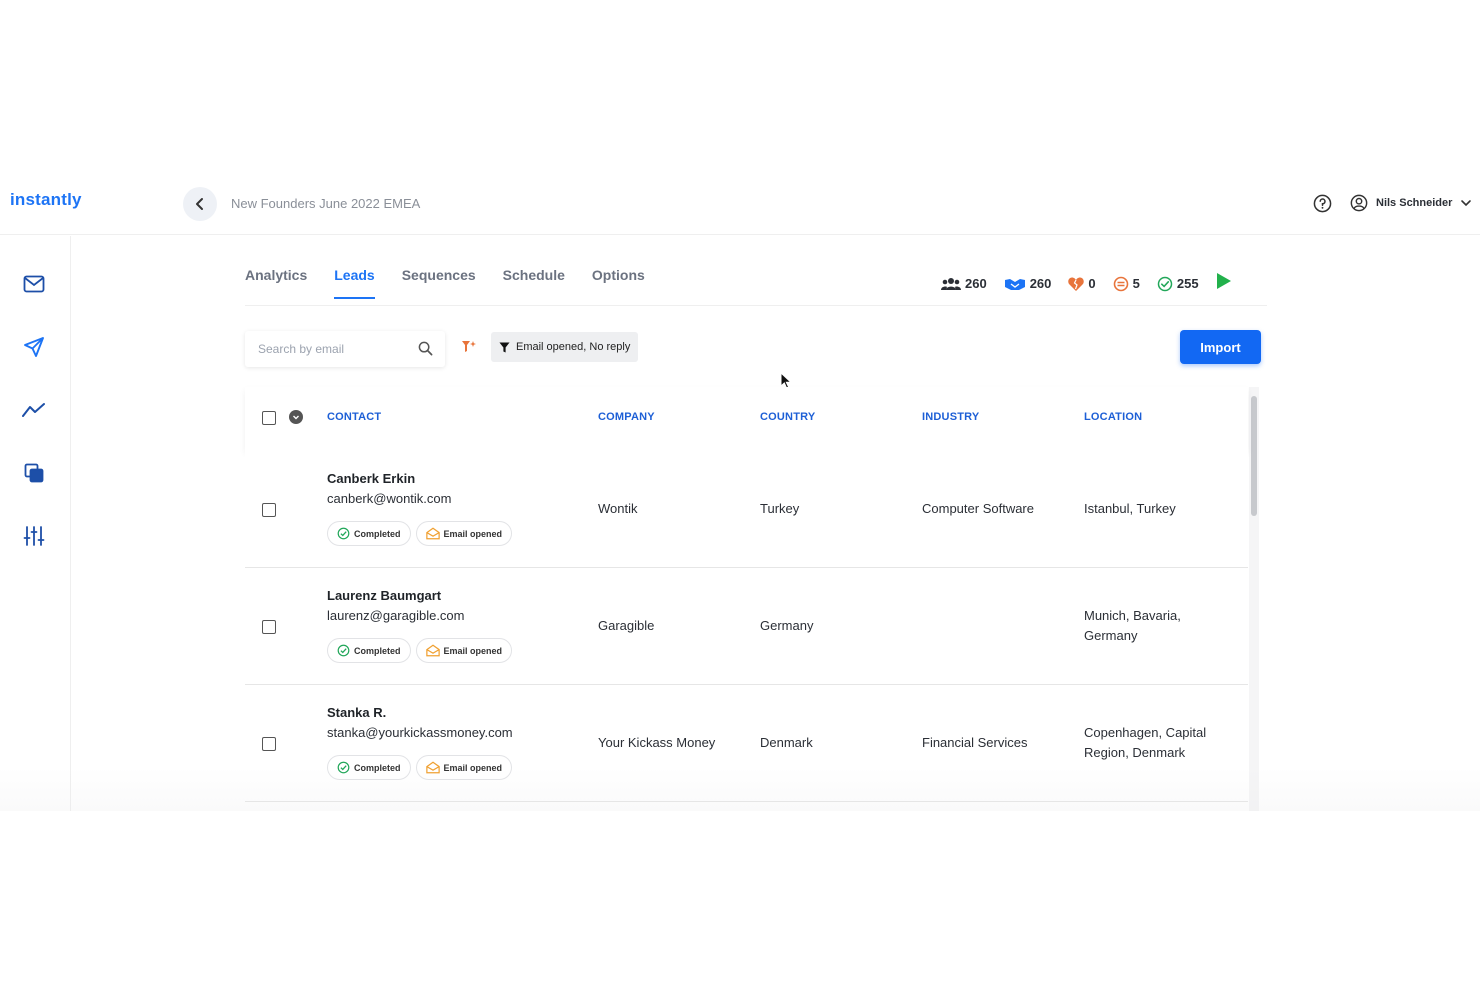 The image size is (1480, 987). What do you see at coordinates (439, 283) in the screenshot?
I see `tab-sequences: Sequences` at bounding box center [439, 283].